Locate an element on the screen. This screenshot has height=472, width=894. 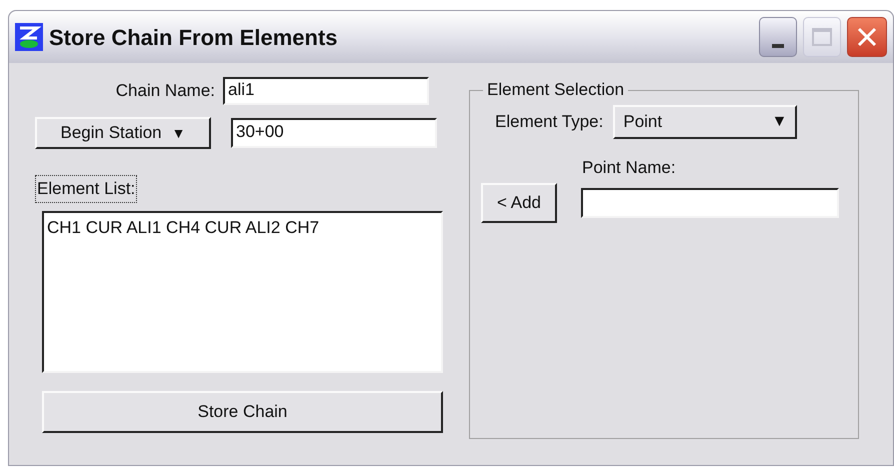
begin-station-button: Begin Station ▼ is located at coordinates (123, 133).